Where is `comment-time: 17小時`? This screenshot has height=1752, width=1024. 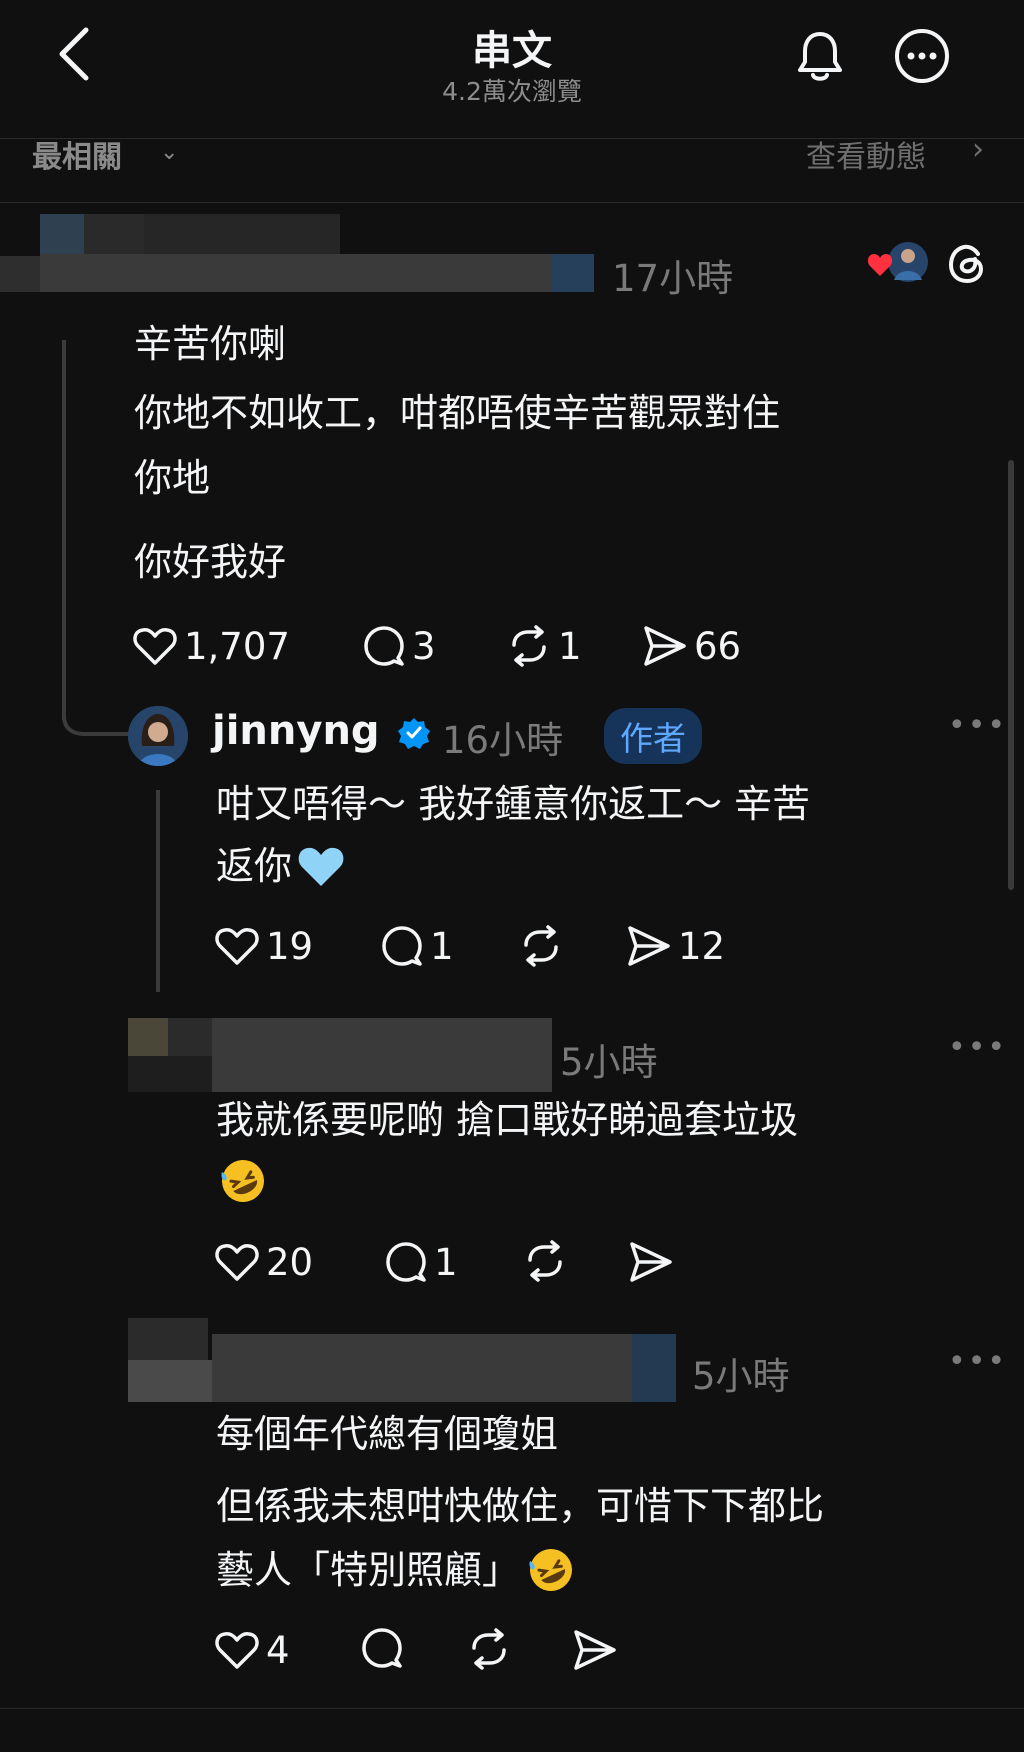 comment-time: 17小時 is located at coordinates (673, 278).